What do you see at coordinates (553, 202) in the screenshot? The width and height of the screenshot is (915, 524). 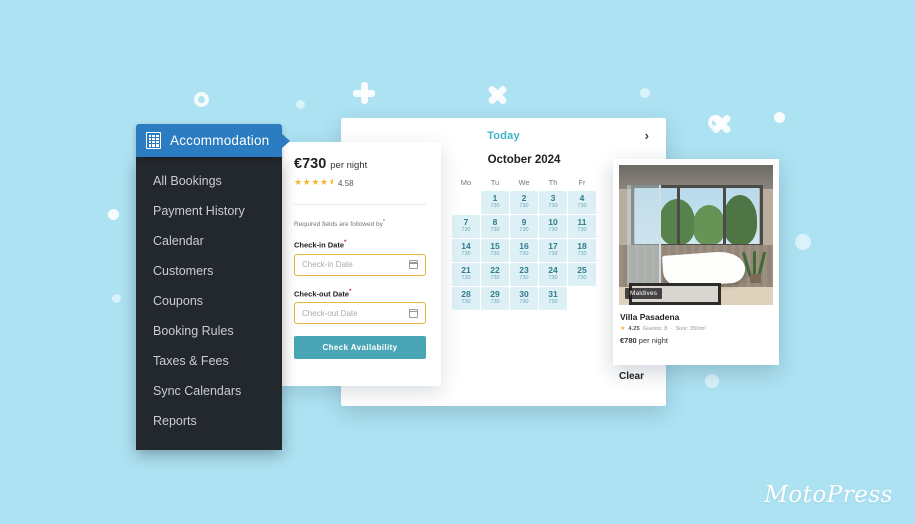 I see `day-cell: 3 730` at bounding box center [553, 202].